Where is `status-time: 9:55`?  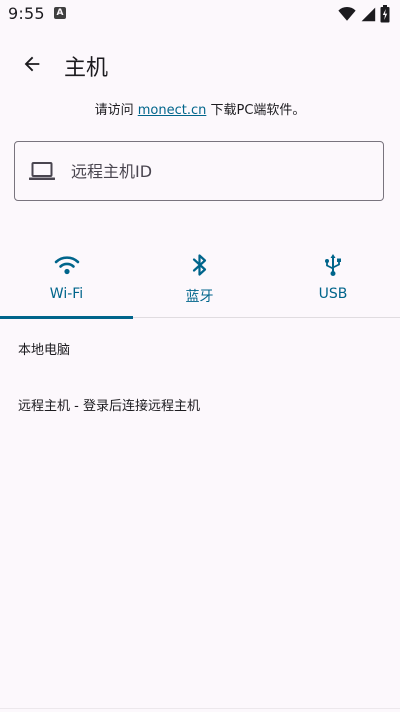
status-time: 9:55 is located at coordinates (26, 13).